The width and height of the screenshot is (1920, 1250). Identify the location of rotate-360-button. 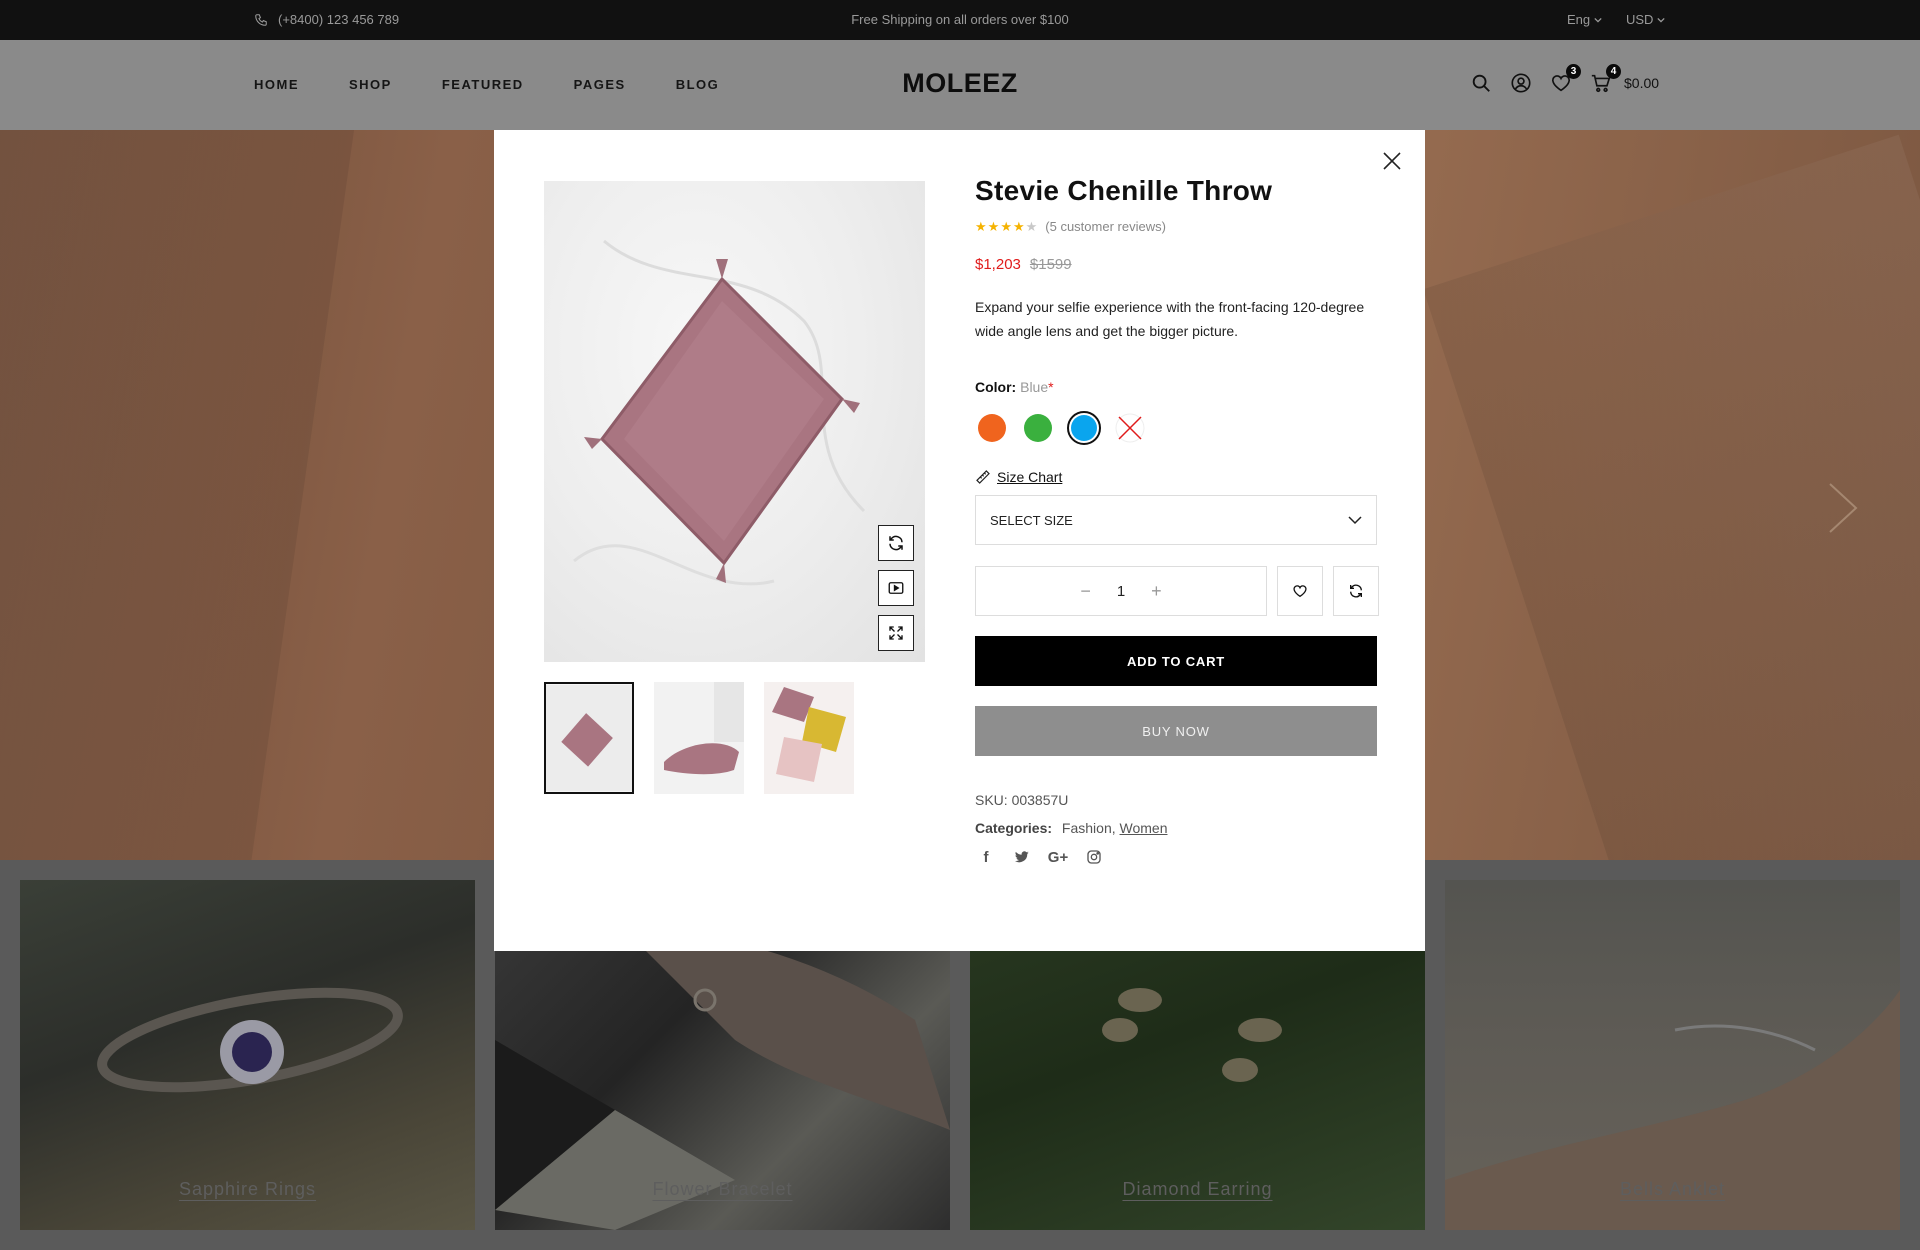
(896, 543).